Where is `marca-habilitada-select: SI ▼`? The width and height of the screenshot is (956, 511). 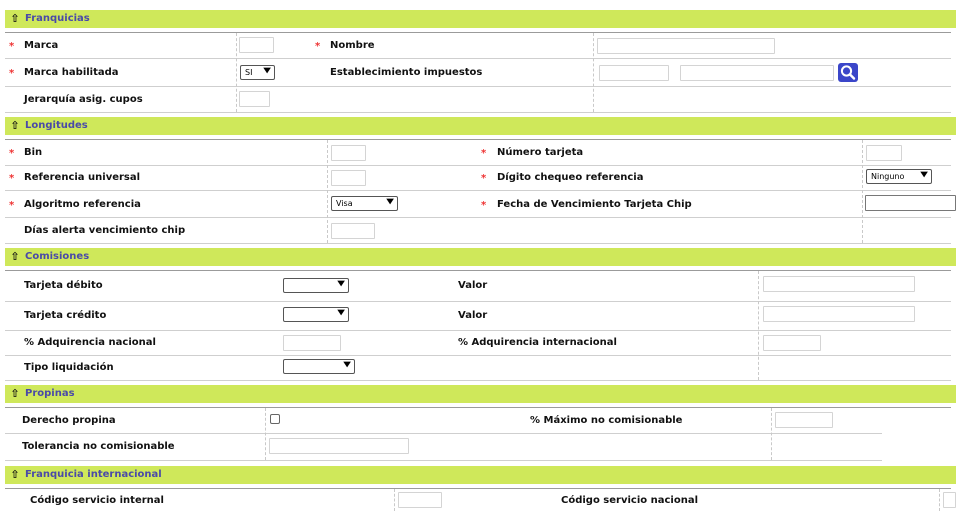 marca-habilitada-select: SI ▼ is located at coordinates (257, 72).